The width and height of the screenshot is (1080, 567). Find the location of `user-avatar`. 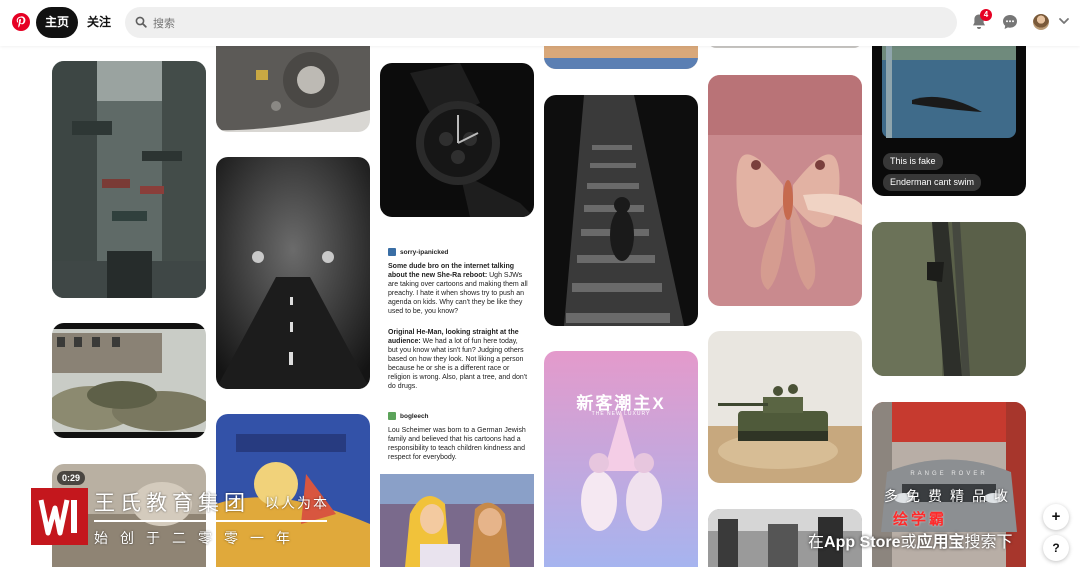

user-avatar is located at coordinates (1041, 22).